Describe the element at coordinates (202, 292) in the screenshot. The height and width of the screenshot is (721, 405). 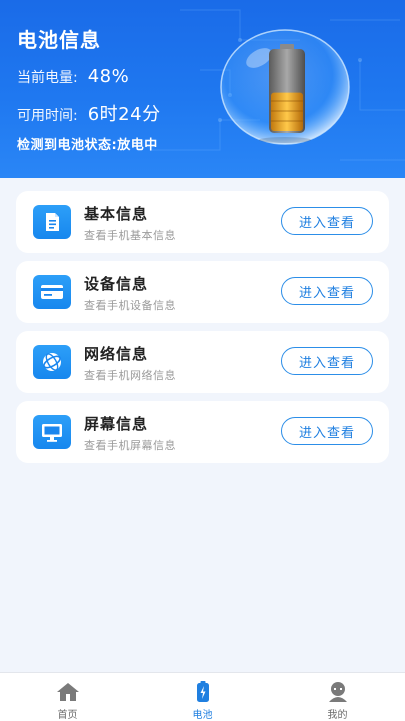
I see `device-info-card: 设备信息 查看手机设备信息 进入查看` at that location.